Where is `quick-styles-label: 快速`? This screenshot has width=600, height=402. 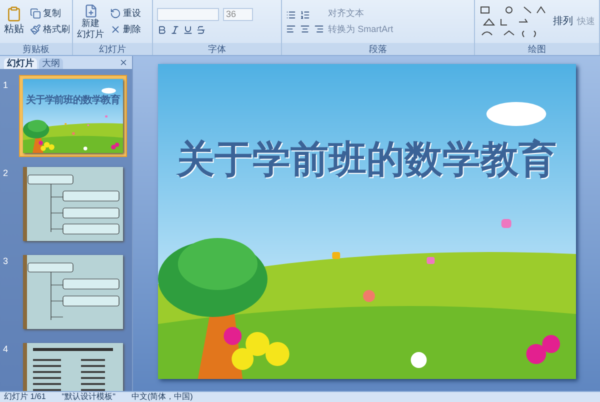
quick-styles-label: 快速 is located at coordinates (586, 21).